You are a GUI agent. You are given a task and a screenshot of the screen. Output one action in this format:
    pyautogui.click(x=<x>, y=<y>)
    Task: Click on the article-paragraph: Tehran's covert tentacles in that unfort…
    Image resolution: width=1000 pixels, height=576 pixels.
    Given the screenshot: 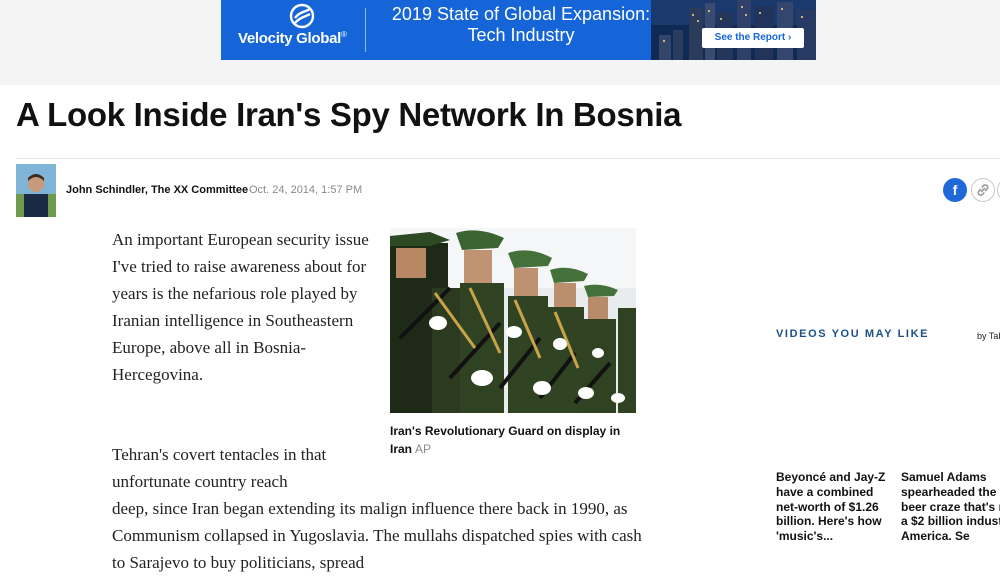 What is the action you would take?
    pyautogui.click(x=219, y=468)
    